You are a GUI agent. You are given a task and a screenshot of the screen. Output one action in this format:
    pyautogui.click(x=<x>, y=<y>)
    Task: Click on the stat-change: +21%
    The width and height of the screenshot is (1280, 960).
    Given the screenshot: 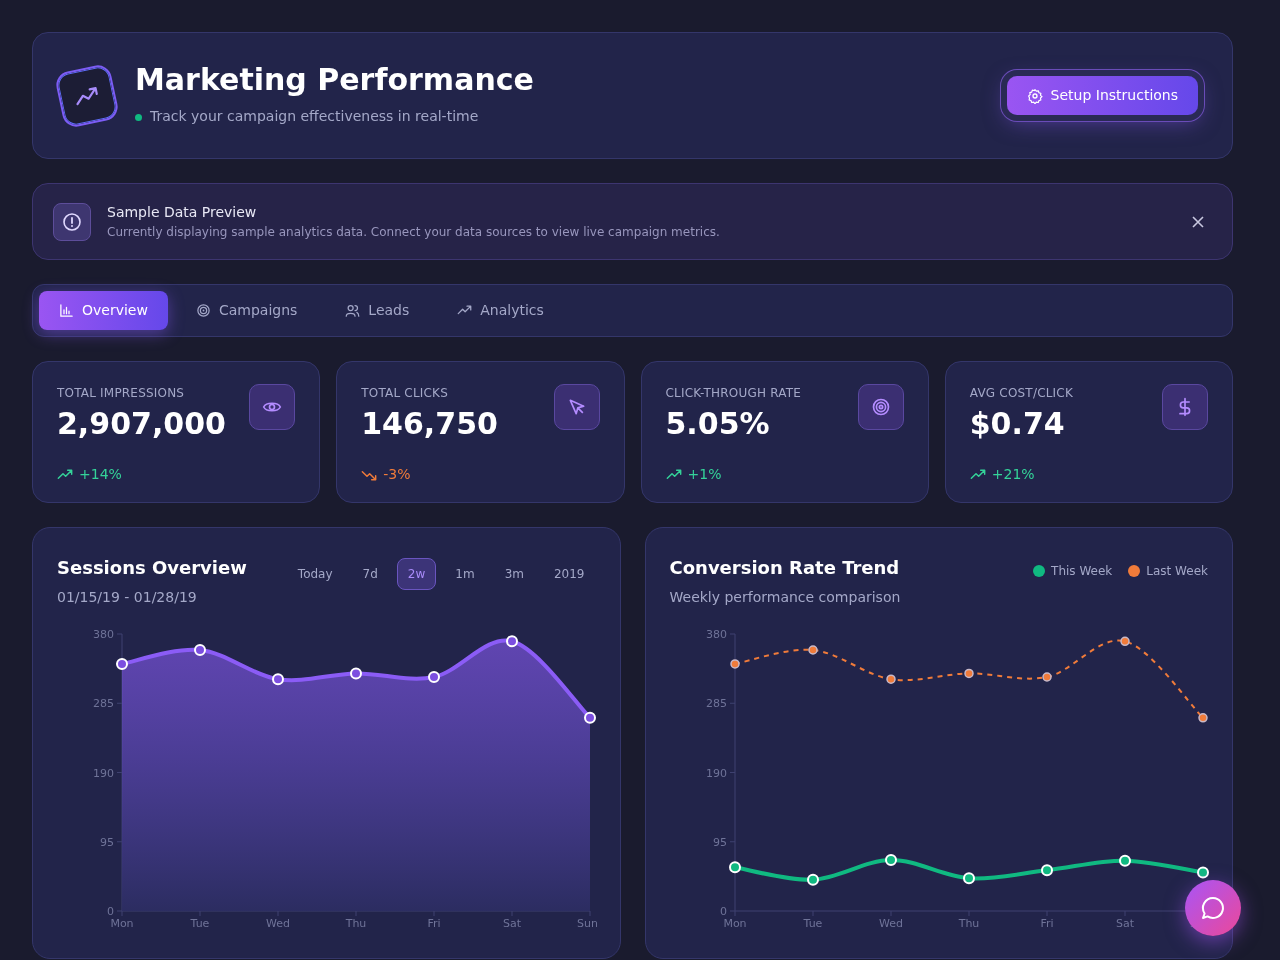 What is the action you would take?
    pyautogui.click(x=1013, y=474)
    